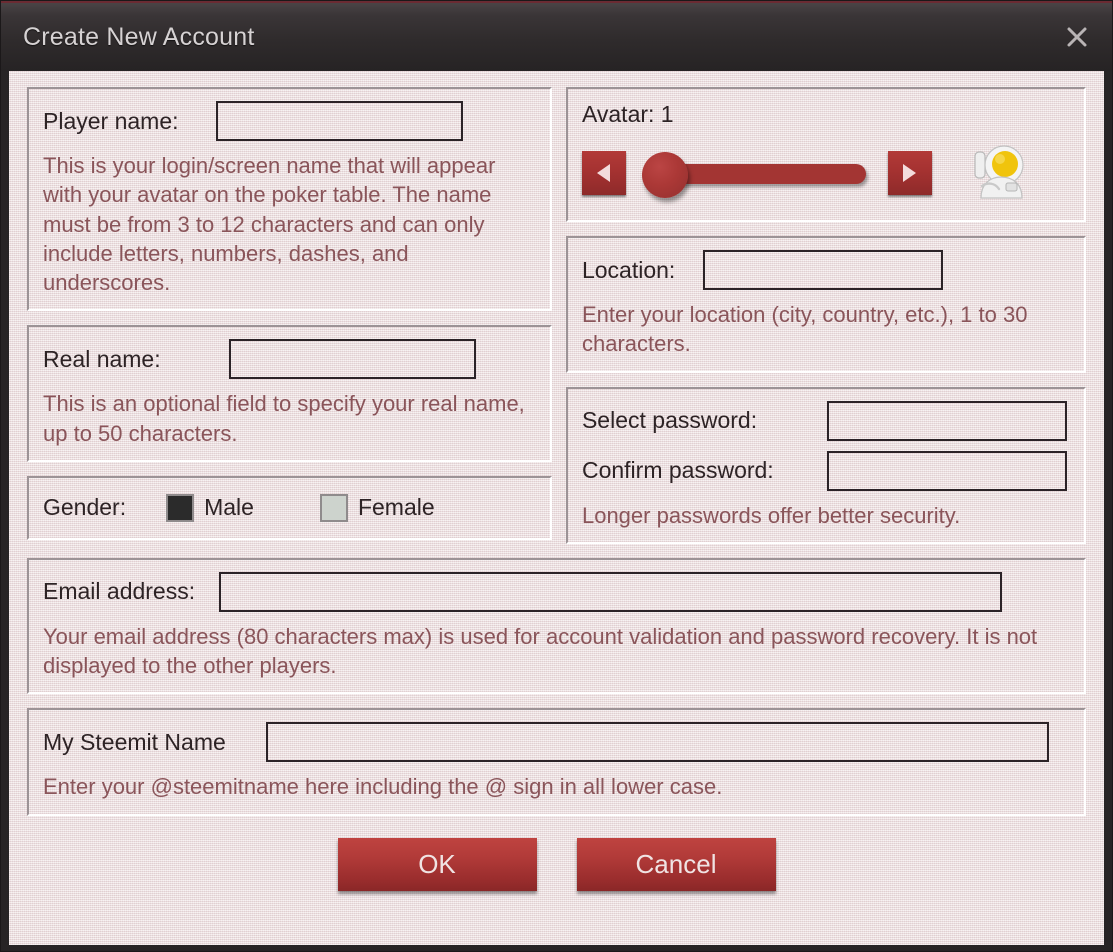 The height and width of the screenshot is (952, 1113). What do you see at coordinates (657, 742) in the screenshot?
I see `steemit-name-input` at bounding box center [657, 742].